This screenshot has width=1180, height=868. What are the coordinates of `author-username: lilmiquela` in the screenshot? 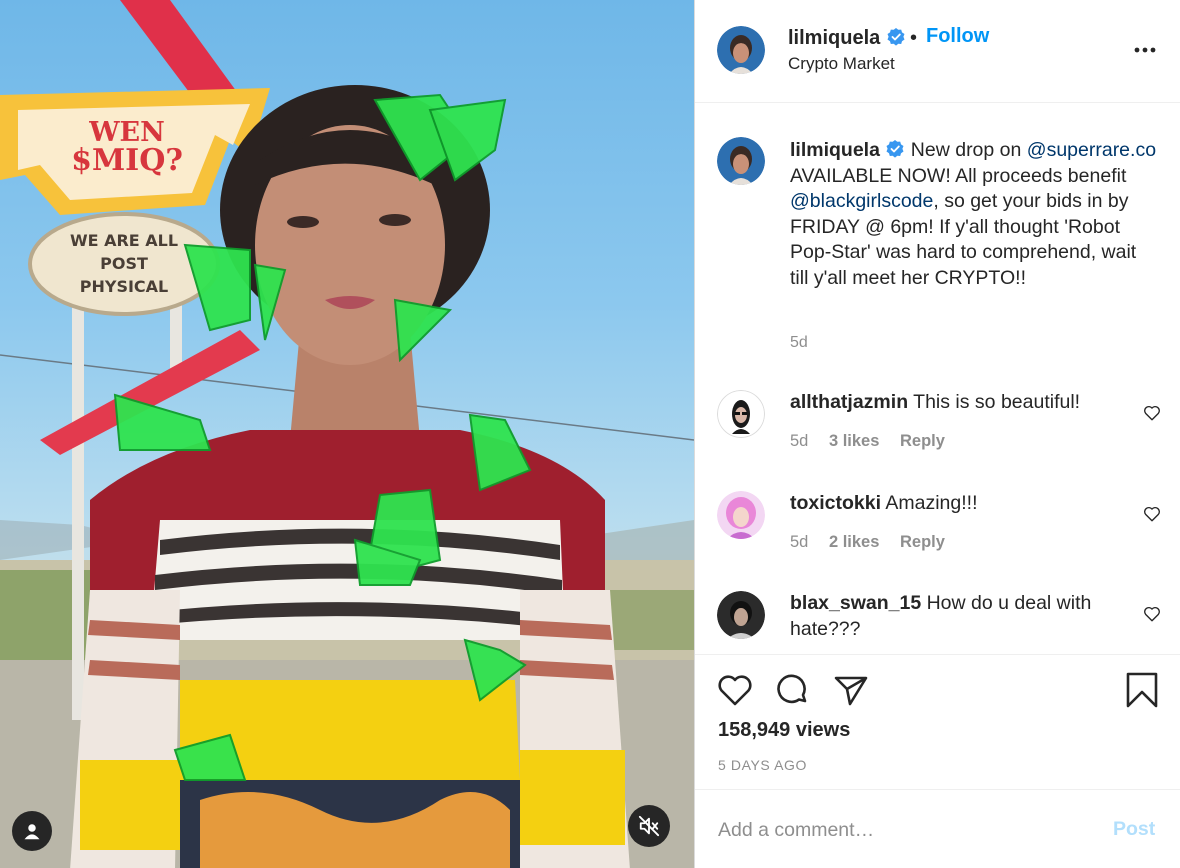 It's located at (847, 38).